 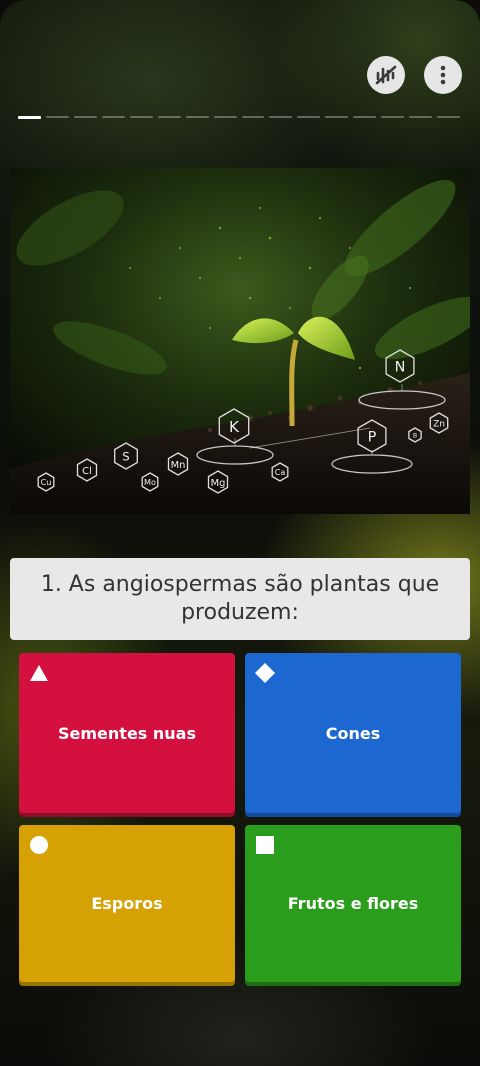 I want to click on nutrient-label: Cl, so click(x=87, y=471).